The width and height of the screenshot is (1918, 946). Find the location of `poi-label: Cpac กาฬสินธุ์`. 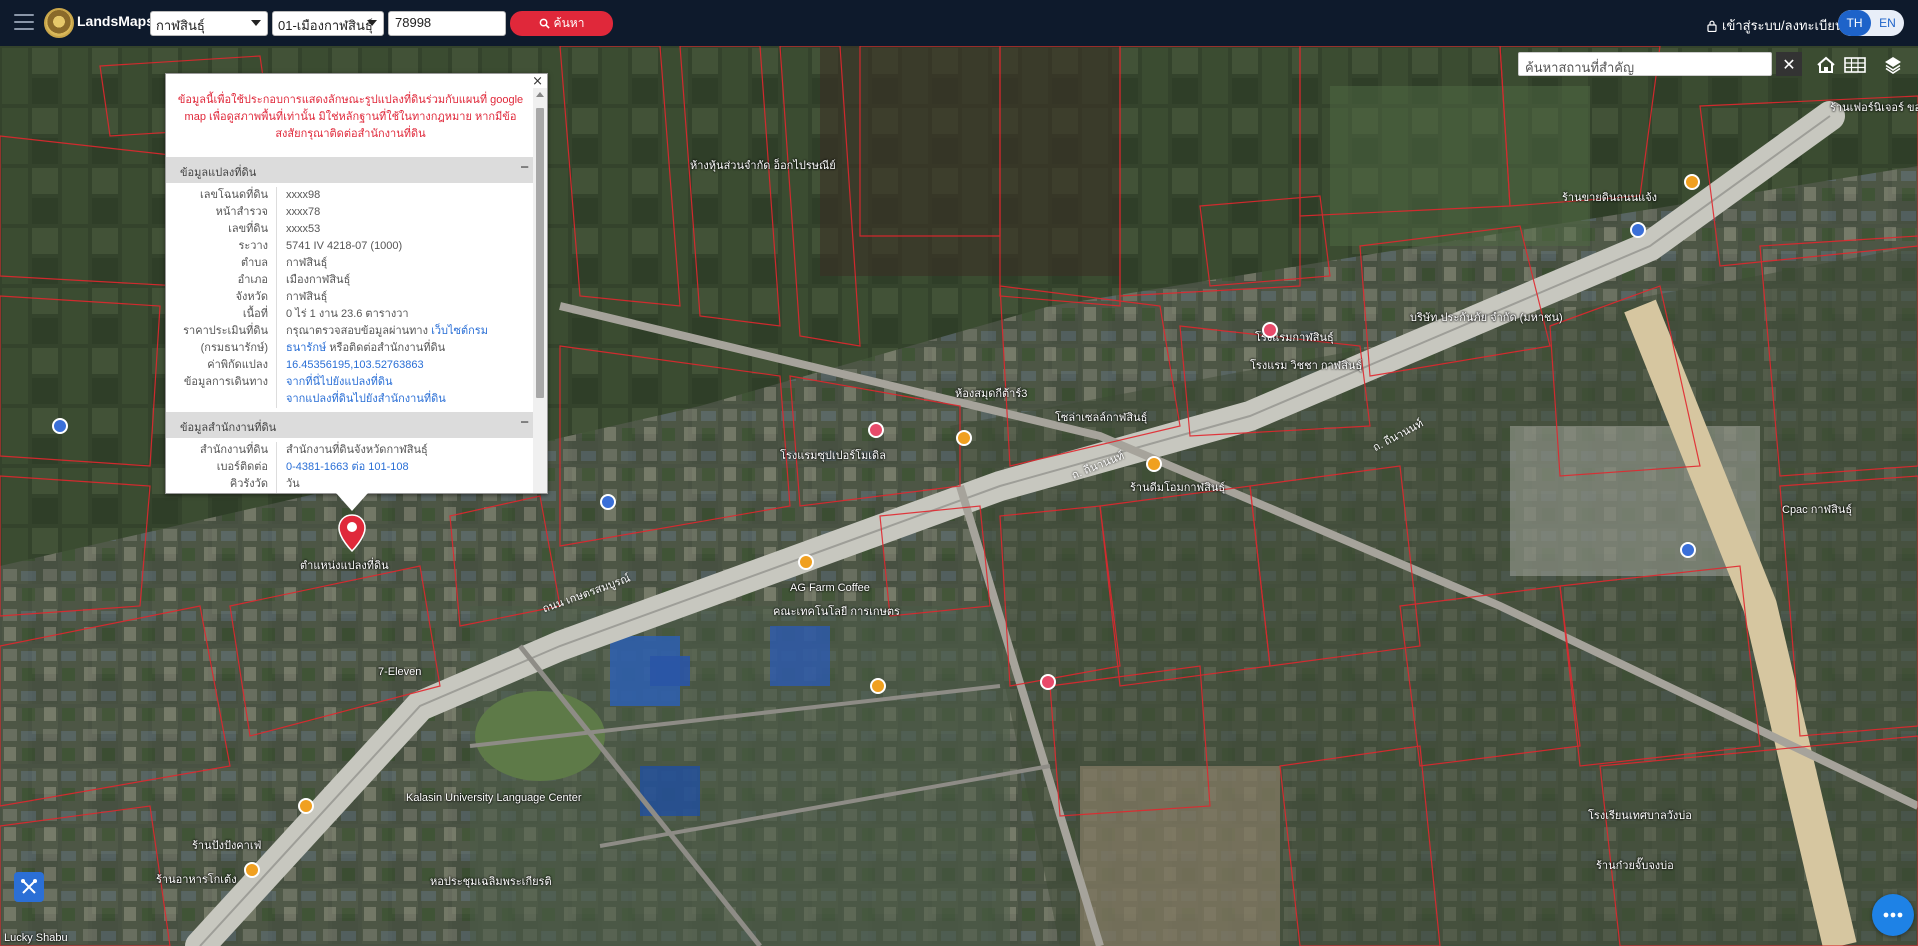

poi-label: Cpac กาฬสินธุ์ is located at coordinates (1817, 510).